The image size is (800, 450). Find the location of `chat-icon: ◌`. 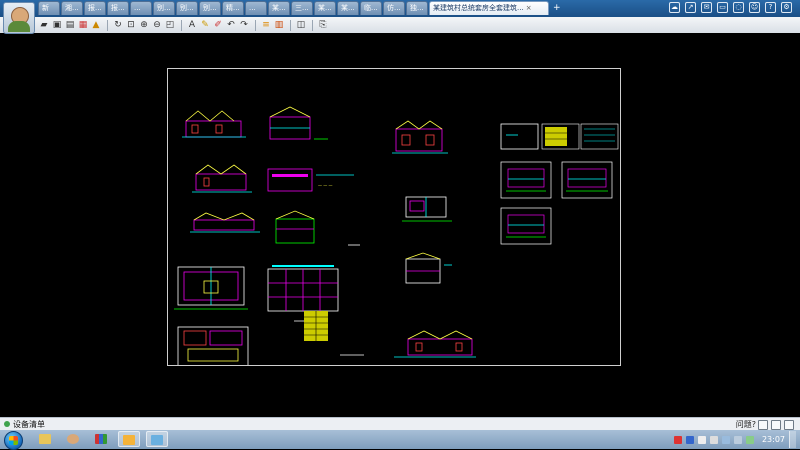

chat-icon: ◌ is located at coordinates (738, 7).